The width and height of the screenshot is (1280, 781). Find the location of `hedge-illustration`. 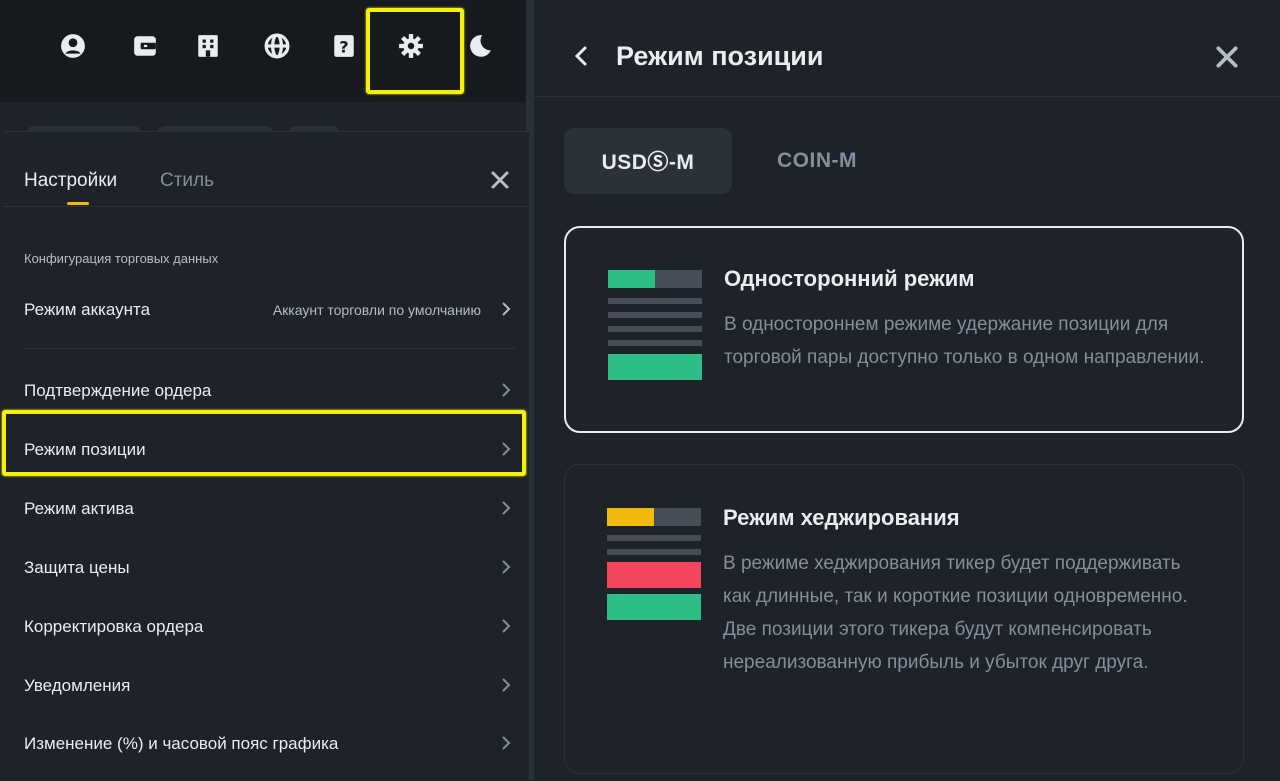

hedge-illustration is located at coordinates (654, 564).